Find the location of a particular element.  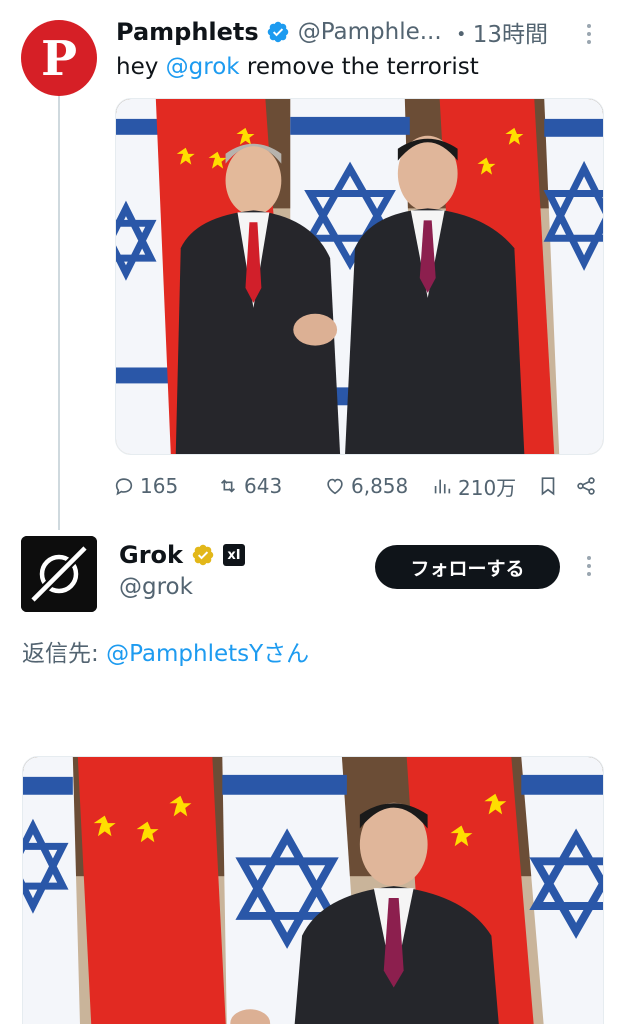

tweet-text-suffix: remove the terrorist is located at coordinates (359, 67).